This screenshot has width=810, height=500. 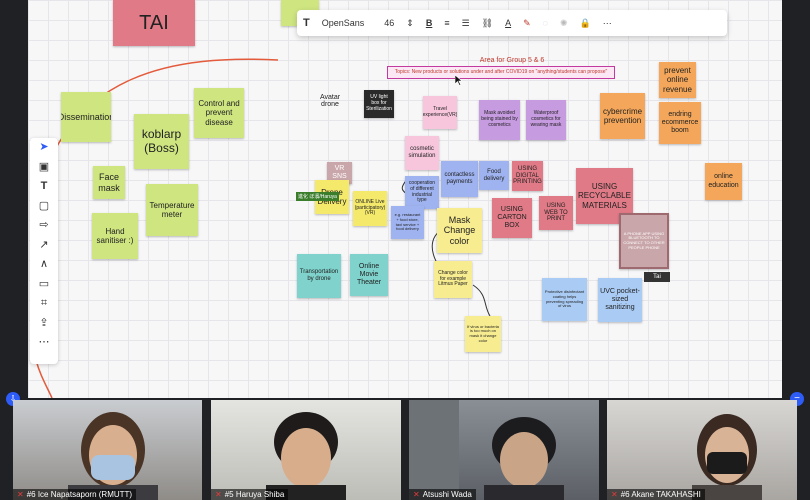 I want to click on sticky-note-mask-stained: Mask avoided being stained by cosmetics, so click(x=499, y=120).